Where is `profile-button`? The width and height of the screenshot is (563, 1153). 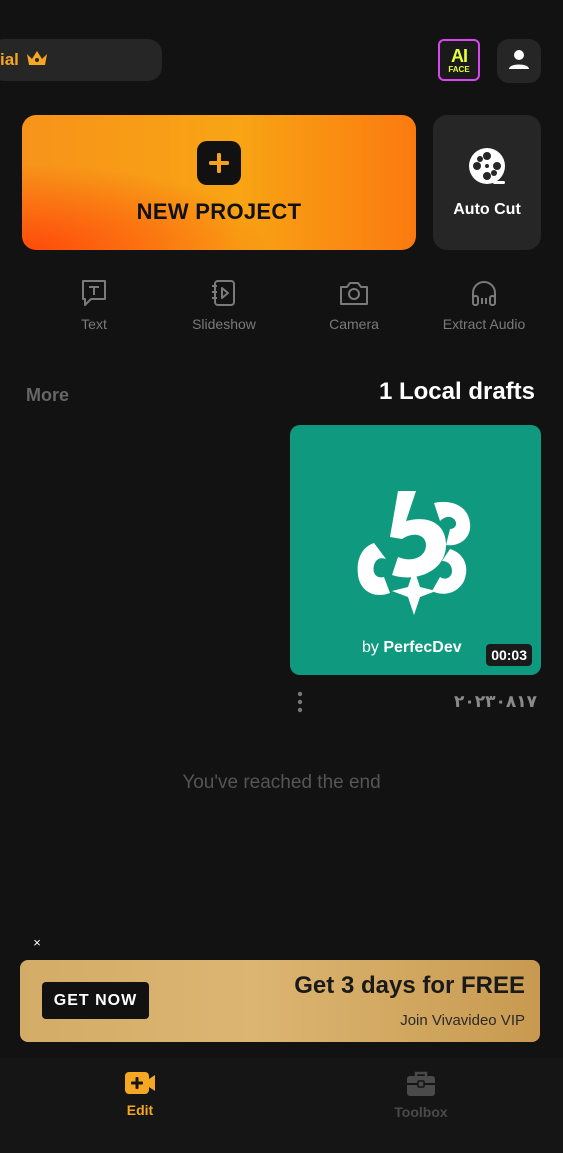 profile-button is located at coordinates (519, 61).